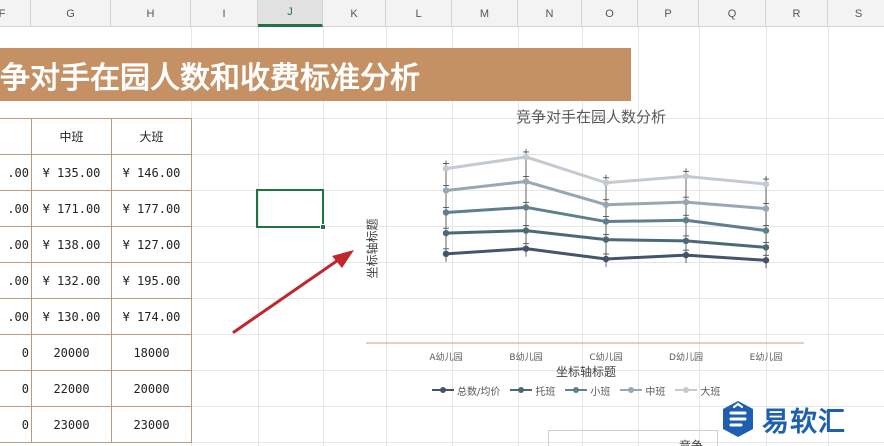 This screenshot has height=446, width=884. Describe the element at coordinates (71, 136) in the screenshot. I see `table-header-cell: 中班` at that location.